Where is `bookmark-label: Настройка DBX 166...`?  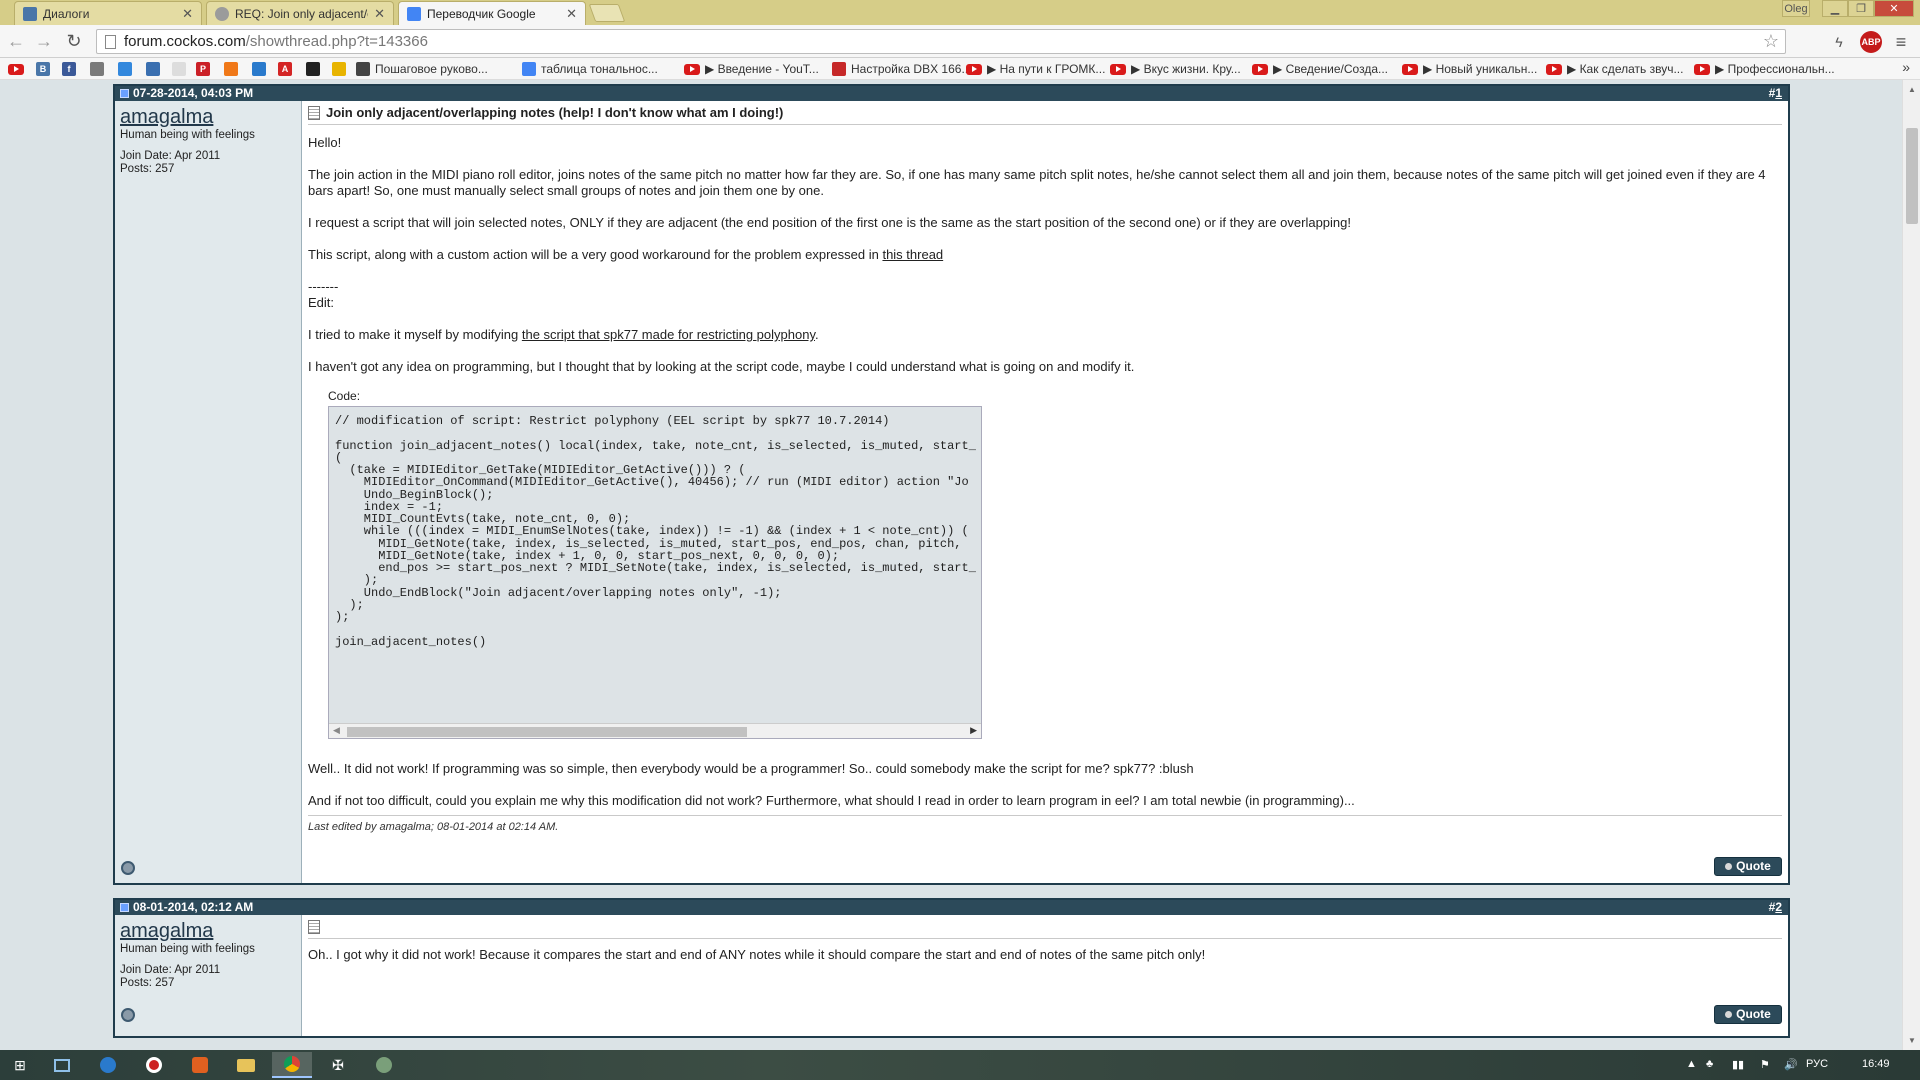
bookmark-label: Настройка DBX 166... is located at coordinates (911, 69).